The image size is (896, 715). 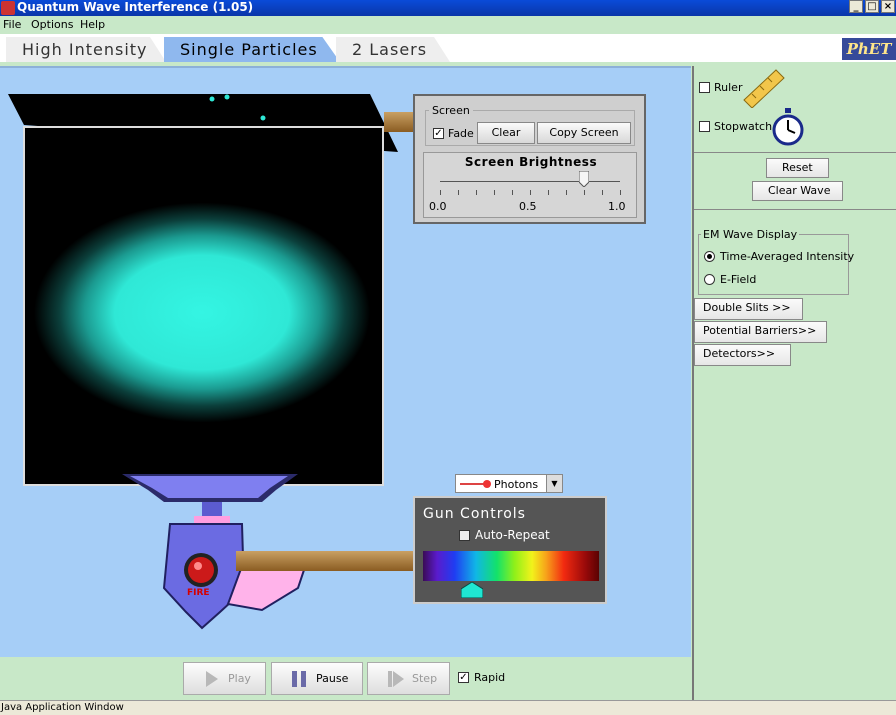 What do you see at coordinates (506, 133) in the screenshot?
I see `clear-screen-button: Clear` at bounding box center [506, 133].